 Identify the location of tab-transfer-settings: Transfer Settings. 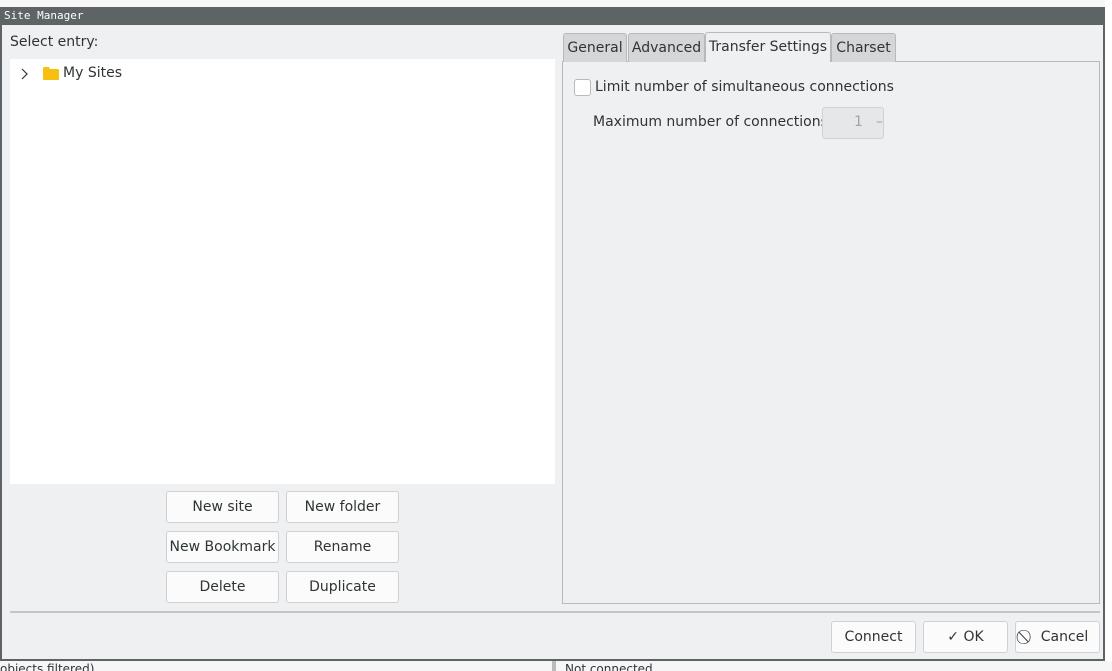
(768, 47).